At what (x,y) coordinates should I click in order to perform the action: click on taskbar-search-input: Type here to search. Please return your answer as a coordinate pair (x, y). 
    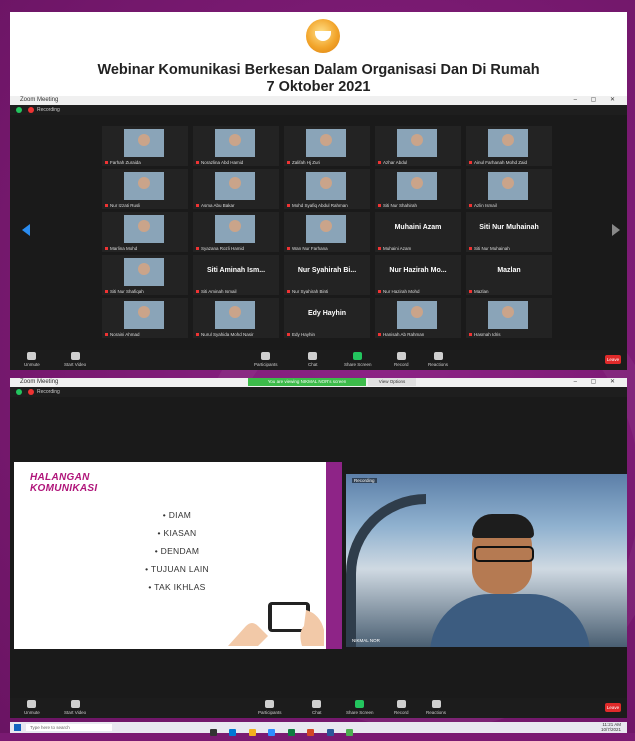
    Looking at the image, I should click on (69, 727).